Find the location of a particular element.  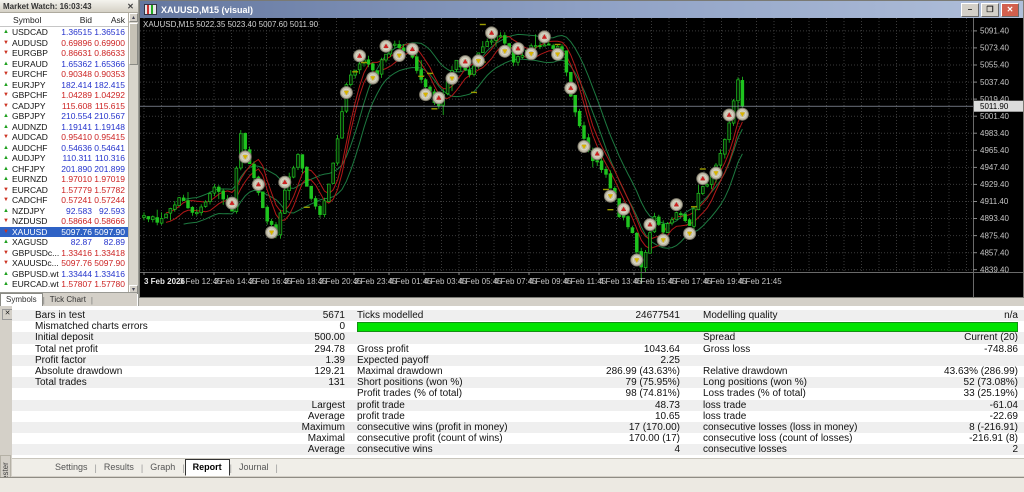

market-watch-row: ▼ EURCHF 0.90348 0.90353 is located at coordinates (69, 74).